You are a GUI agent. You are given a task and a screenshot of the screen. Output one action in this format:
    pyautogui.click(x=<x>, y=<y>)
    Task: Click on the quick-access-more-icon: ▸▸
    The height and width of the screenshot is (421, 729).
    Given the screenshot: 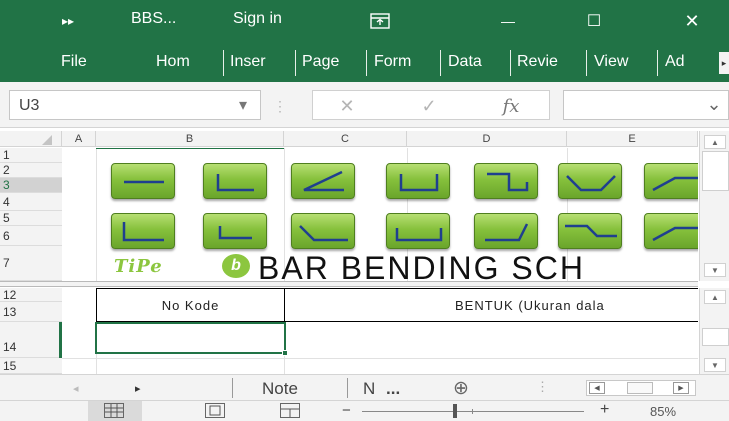 What is the action you would take?
    pyautogui.click(x=68, y=21)
    